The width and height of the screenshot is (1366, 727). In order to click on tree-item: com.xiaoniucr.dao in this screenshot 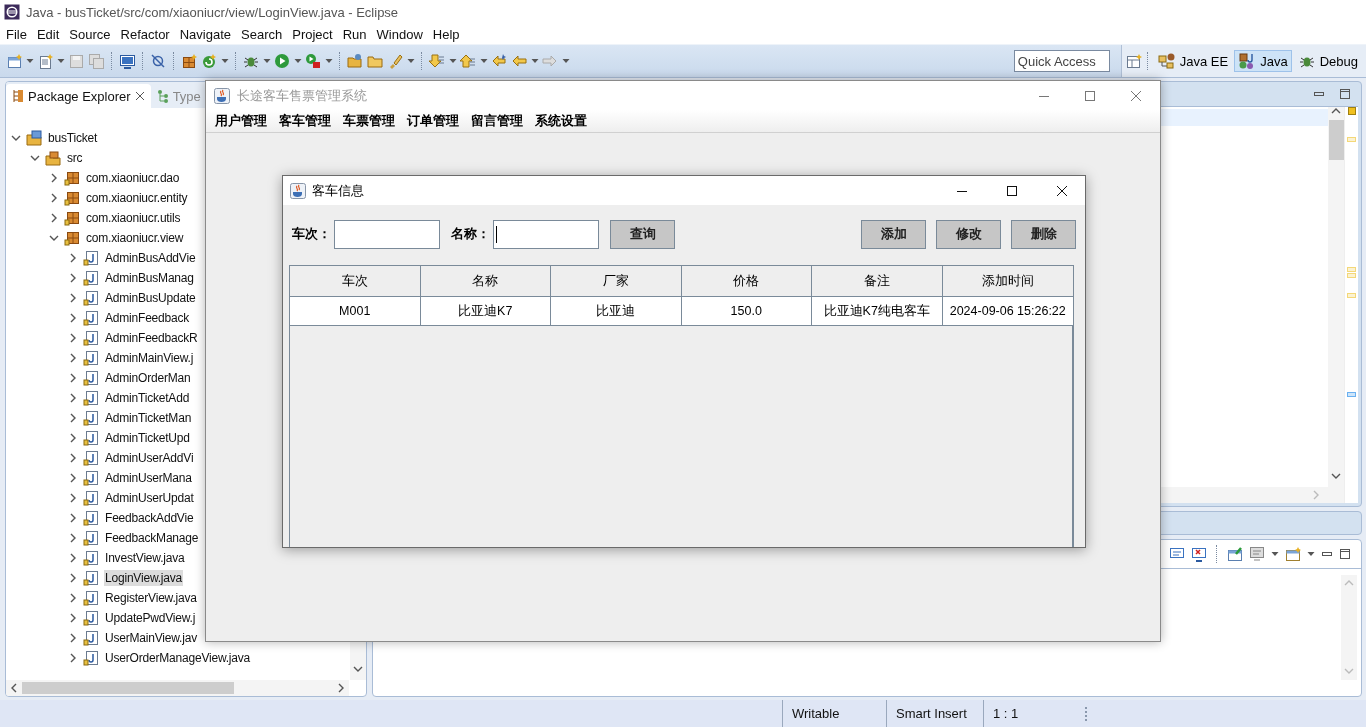, I will do `click(133, 178)`.